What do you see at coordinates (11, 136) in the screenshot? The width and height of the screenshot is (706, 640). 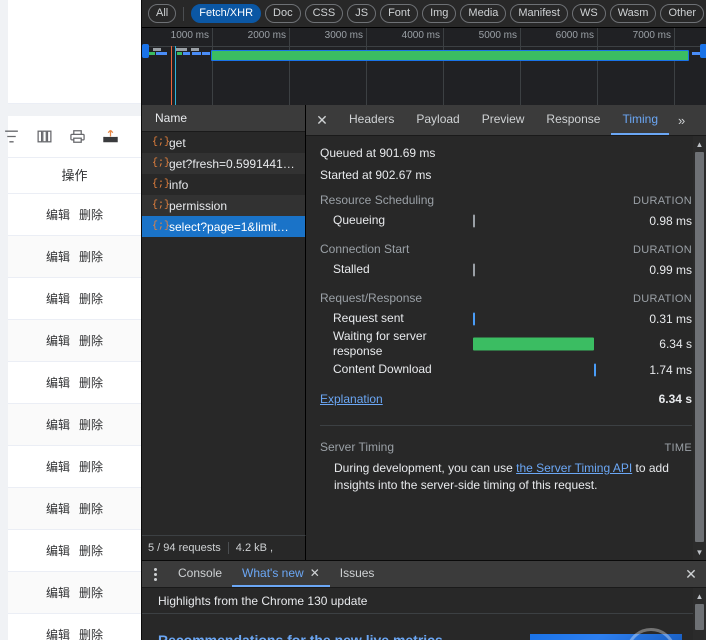 I see `filter-icon` at bounding box center [11, 136].